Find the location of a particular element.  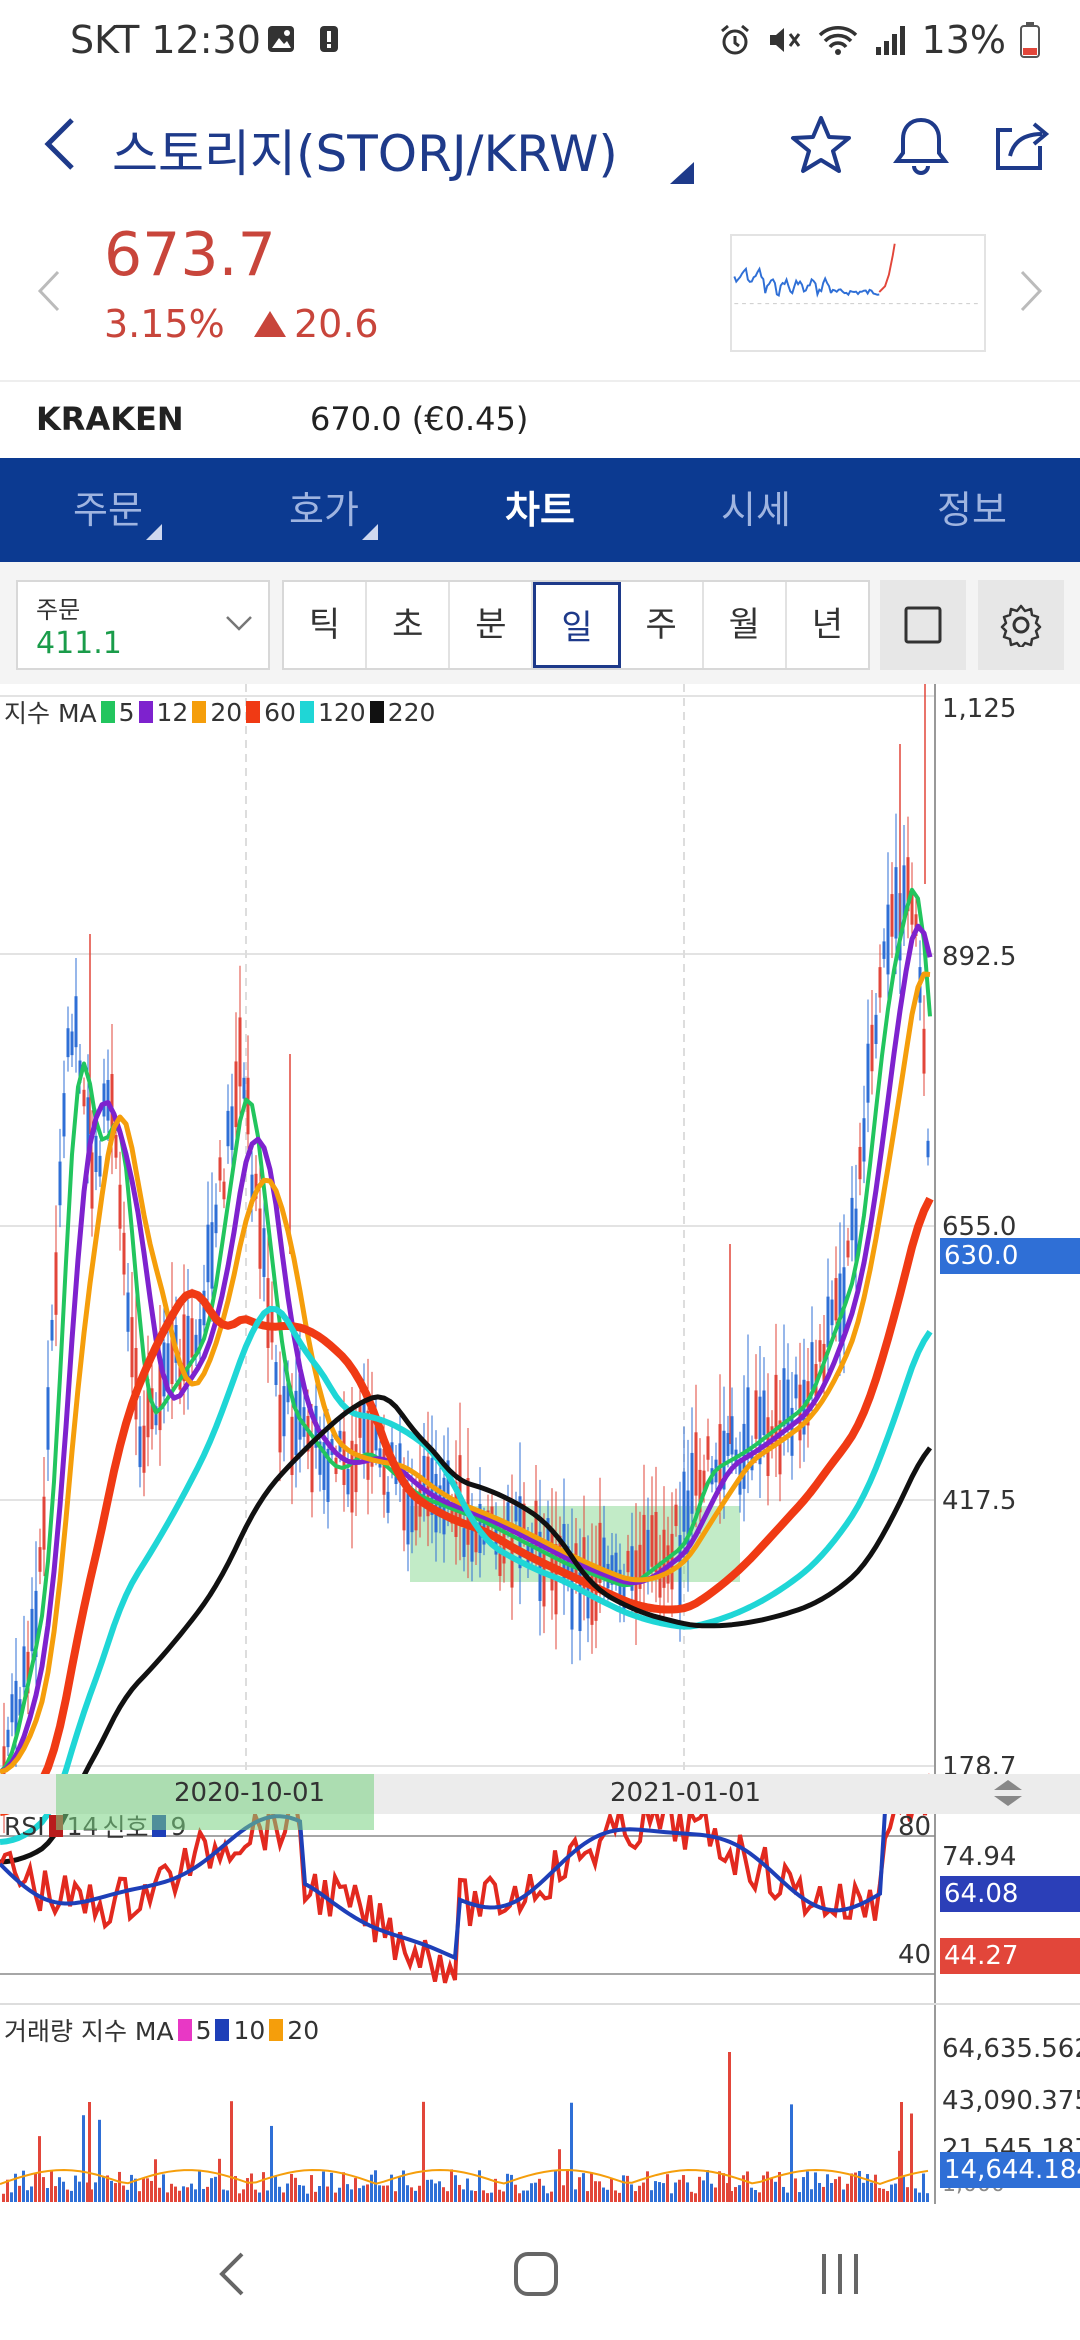

tab-chart: 차트 is located at coordinates (540, 510).